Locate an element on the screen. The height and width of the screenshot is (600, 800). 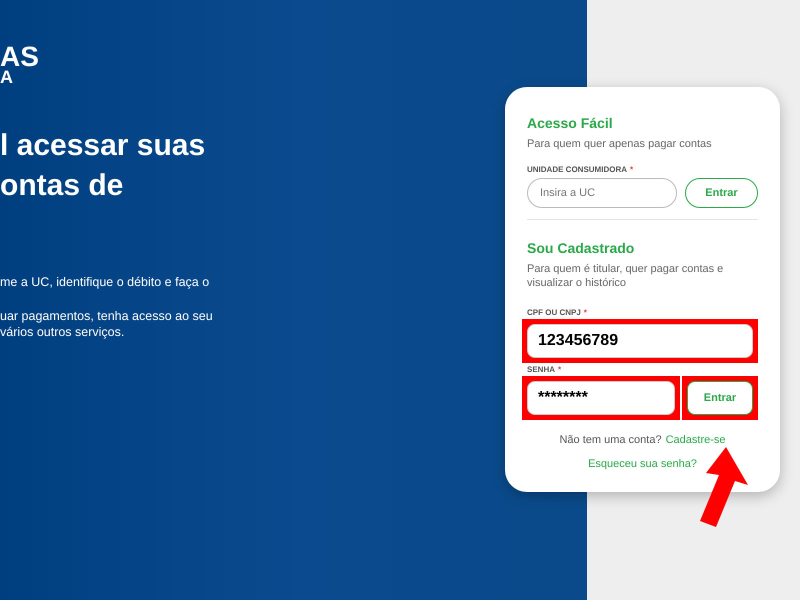
hero-heading: l acessar suas is located at coordinates (103, 146).